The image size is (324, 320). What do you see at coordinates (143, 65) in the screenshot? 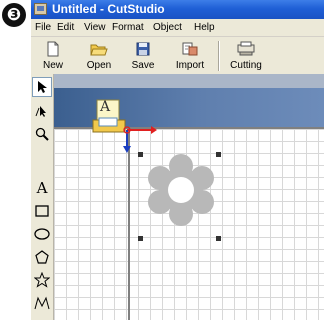
I see `save-label: Save` at bounding box center [143, 65].